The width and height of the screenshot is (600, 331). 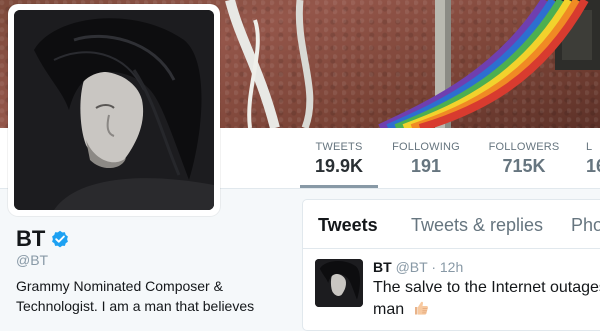 I want to click on tweet-avatar, so click(x=339, y=283).